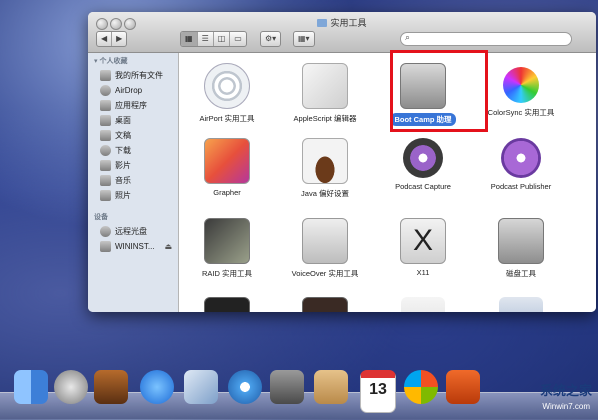  What do you see at coordinates (105, 165) in the screenshot?
I see `movies-icon` at bounding box center [105, 165].